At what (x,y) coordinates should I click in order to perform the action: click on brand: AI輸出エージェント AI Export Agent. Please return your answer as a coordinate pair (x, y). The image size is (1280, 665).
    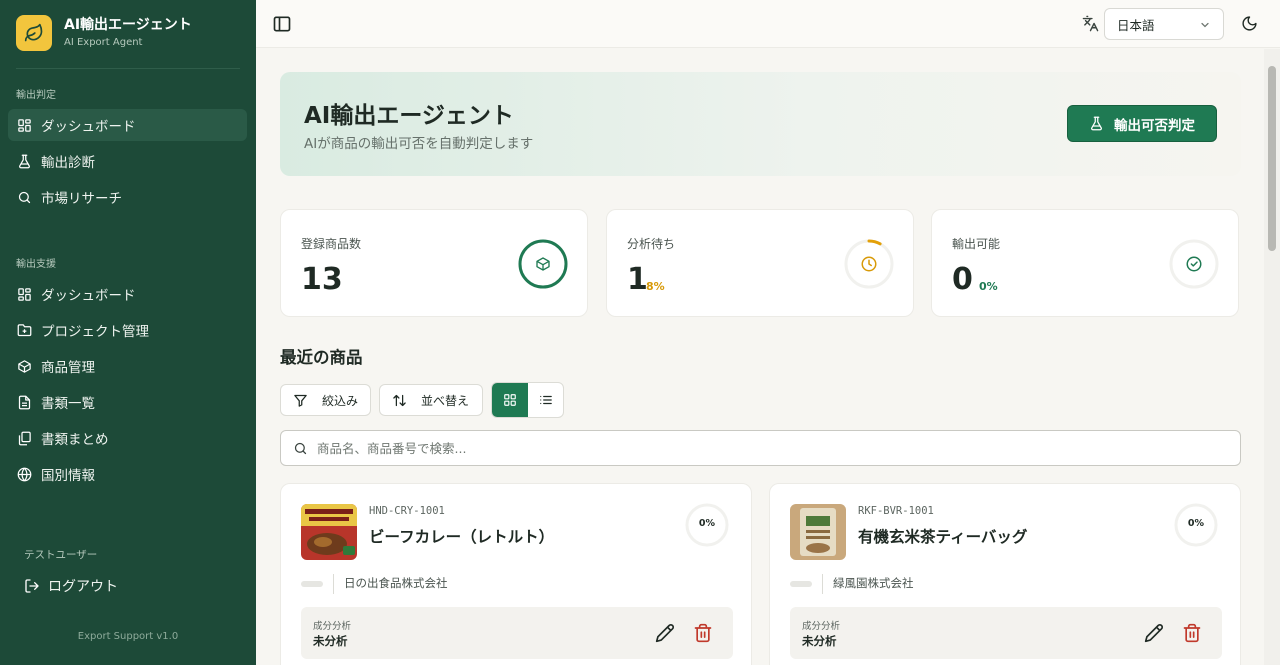
    Looking at the image, I should click on (104, 33).